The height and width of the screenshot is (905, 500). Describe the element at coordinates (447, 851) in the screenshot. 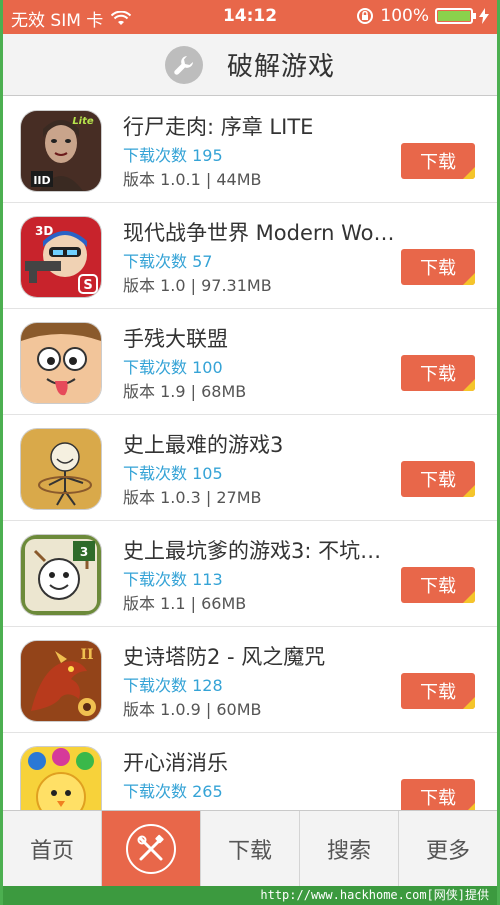

I see `tab-more-label: 更多` at that location.